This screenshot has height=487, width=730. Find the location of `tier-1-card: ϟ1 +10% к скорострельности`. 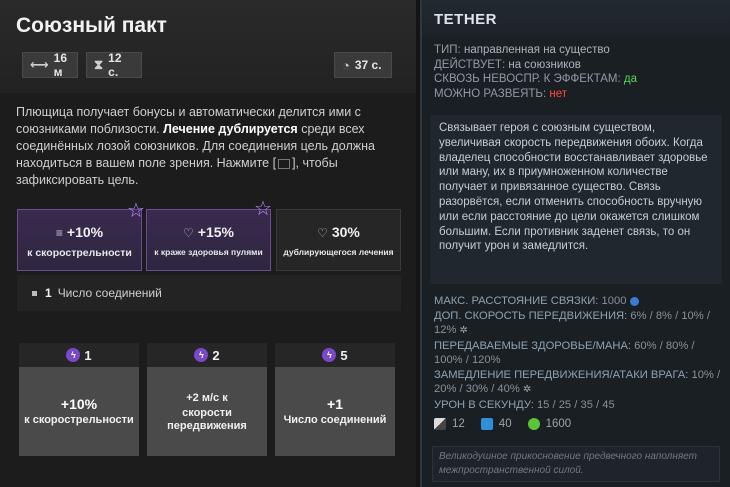

tier-1-card: ϟ1 +10% к скорострельности is located at coordinates (79, 399).